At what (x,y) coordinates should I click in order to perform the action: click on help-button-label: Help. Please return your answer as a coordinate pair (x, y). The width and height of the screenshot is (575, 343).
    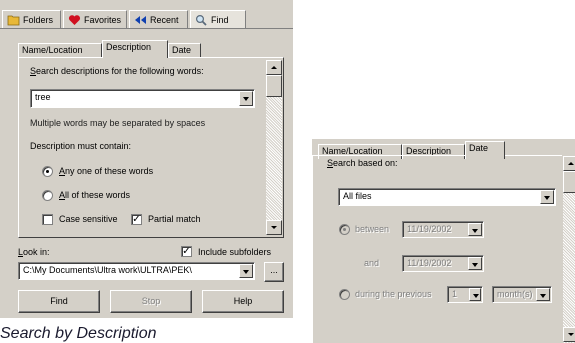
    Looking at the image, I should click on (243, 301).